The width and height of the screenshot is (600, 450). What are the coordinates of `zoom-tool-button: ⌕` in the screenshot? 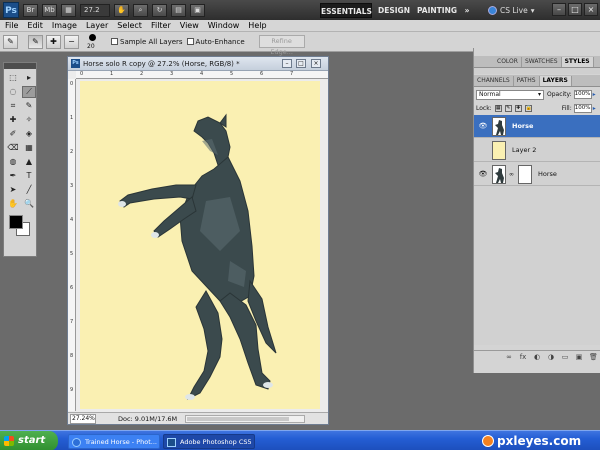 It's located at (140, 10).